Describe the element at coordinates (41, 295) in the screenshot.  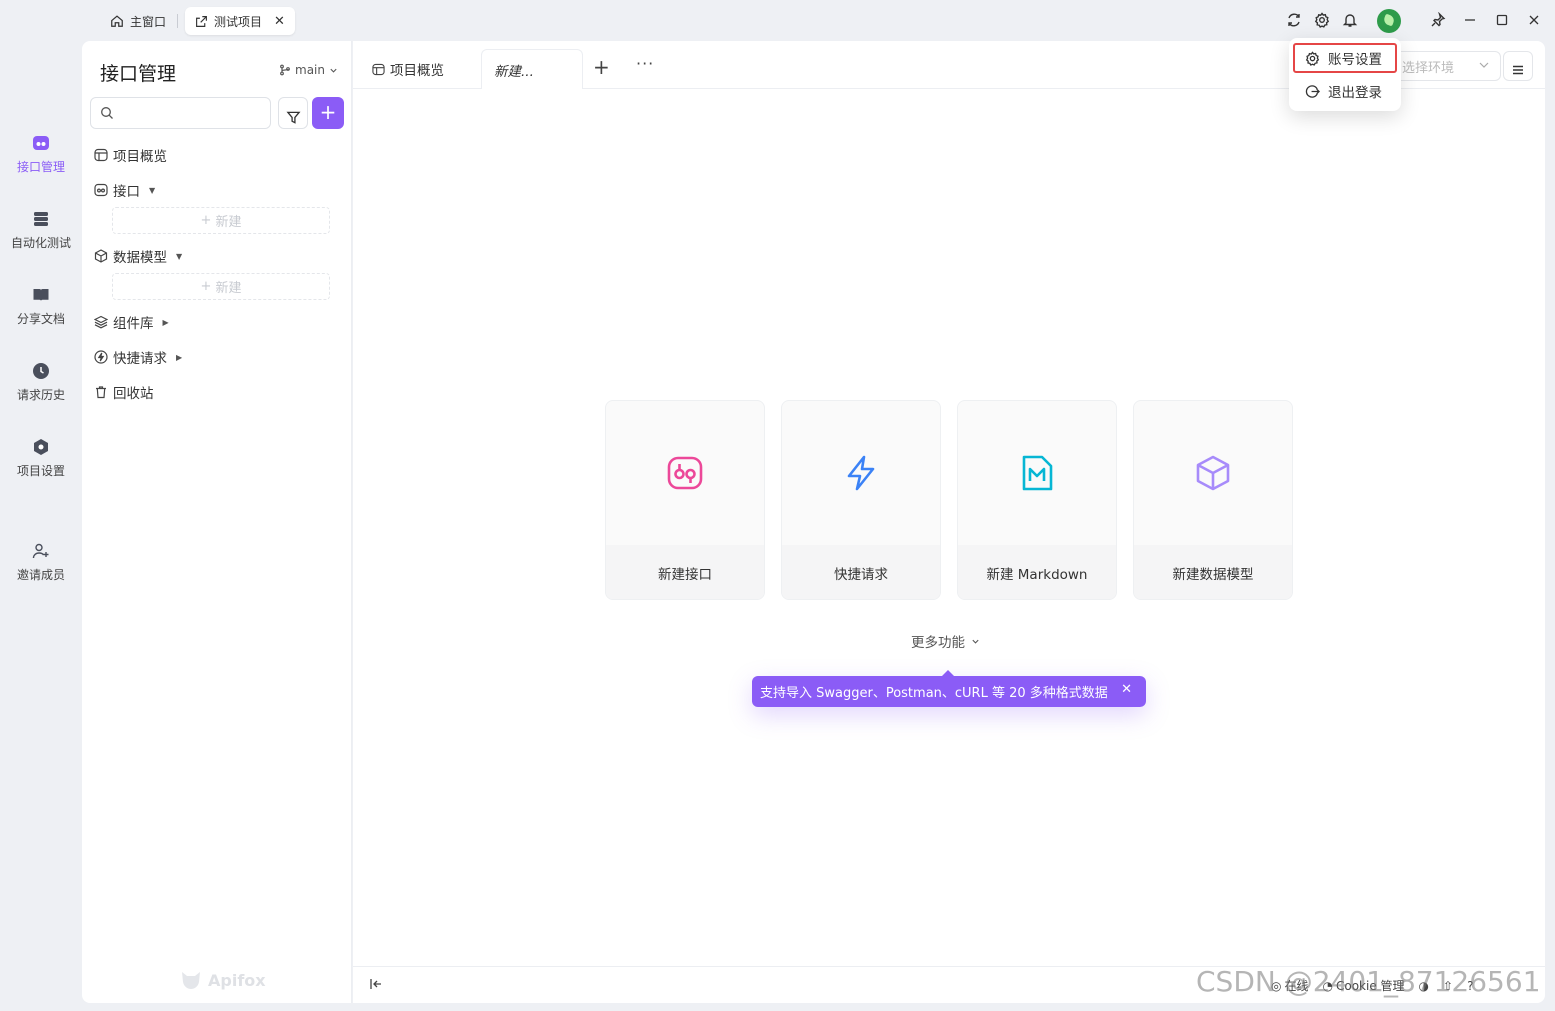
I see `book-icon` at that location.